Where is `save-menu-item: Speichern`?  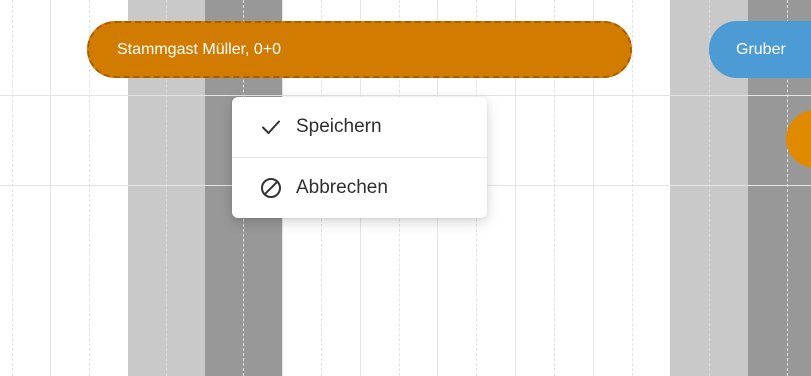 save-menu-item: Speichern is located at coordinates (359, 127).